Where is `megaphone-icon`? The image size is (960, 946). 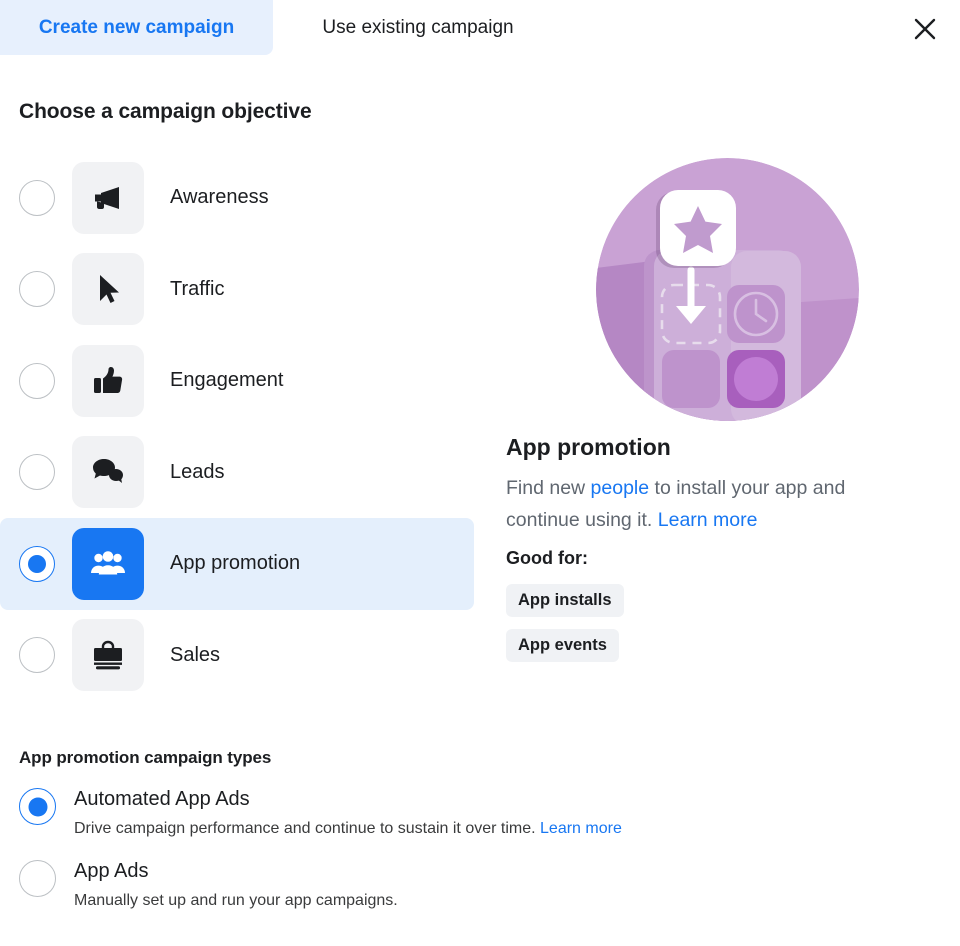 megaphone-icon is located at coordinates (107, 197).